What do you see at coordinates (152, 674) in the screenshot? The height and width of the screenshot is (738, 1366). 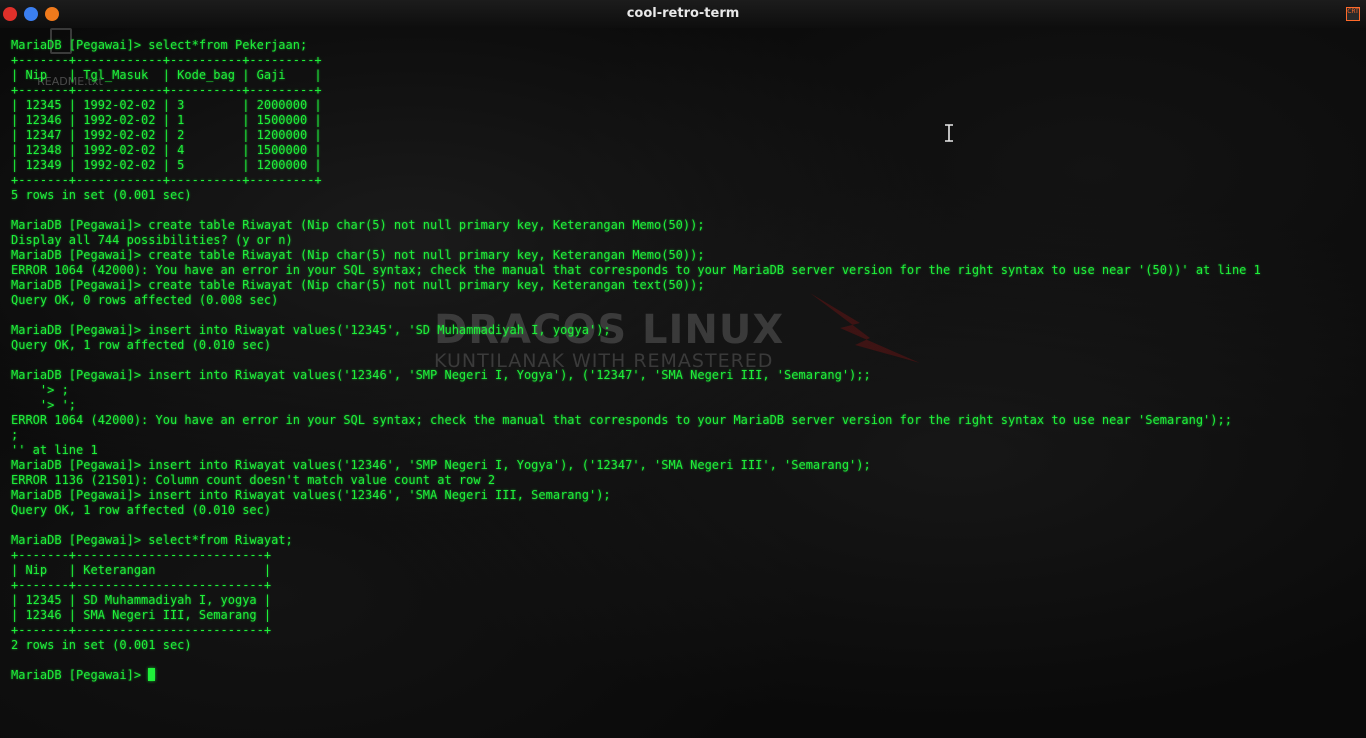 I see `terminal-cursor` at bounding box center [152, 674].